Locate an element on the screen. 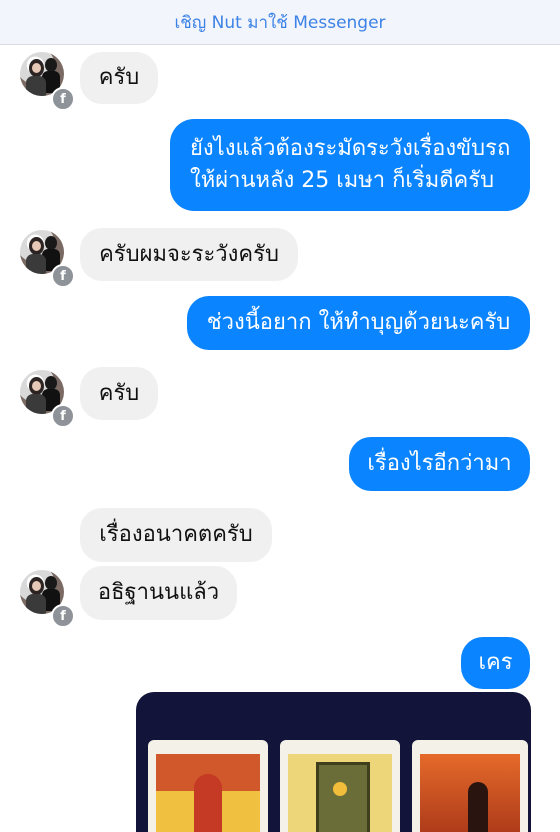  message-text: ช่วงนี้อยาก ให้ทำบุญด้วยนะครับ is located at coordinates (358, 322).